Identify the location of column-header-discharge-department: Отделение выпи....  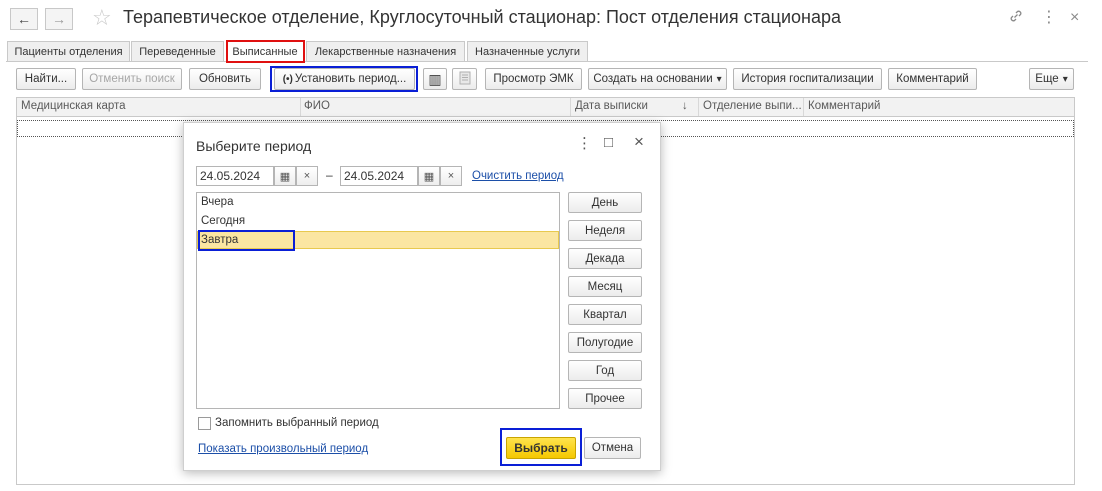
(752, 106).